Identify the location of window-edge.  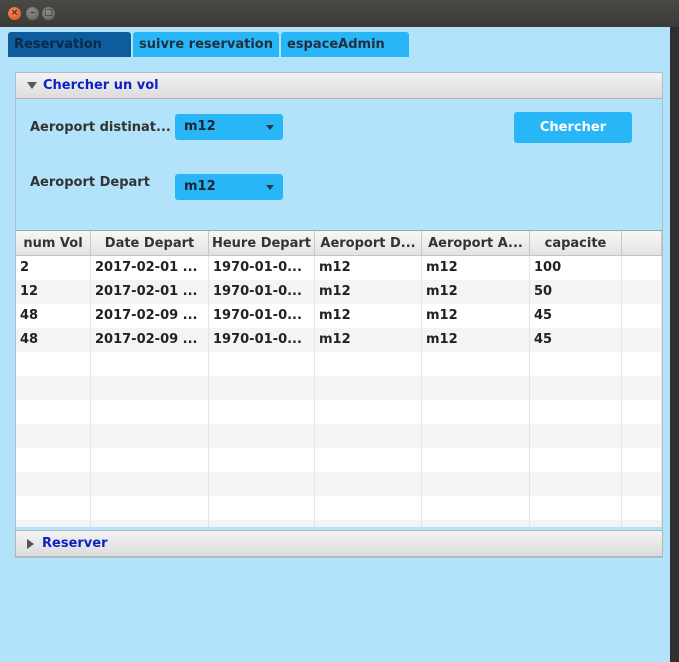
(674, 344).